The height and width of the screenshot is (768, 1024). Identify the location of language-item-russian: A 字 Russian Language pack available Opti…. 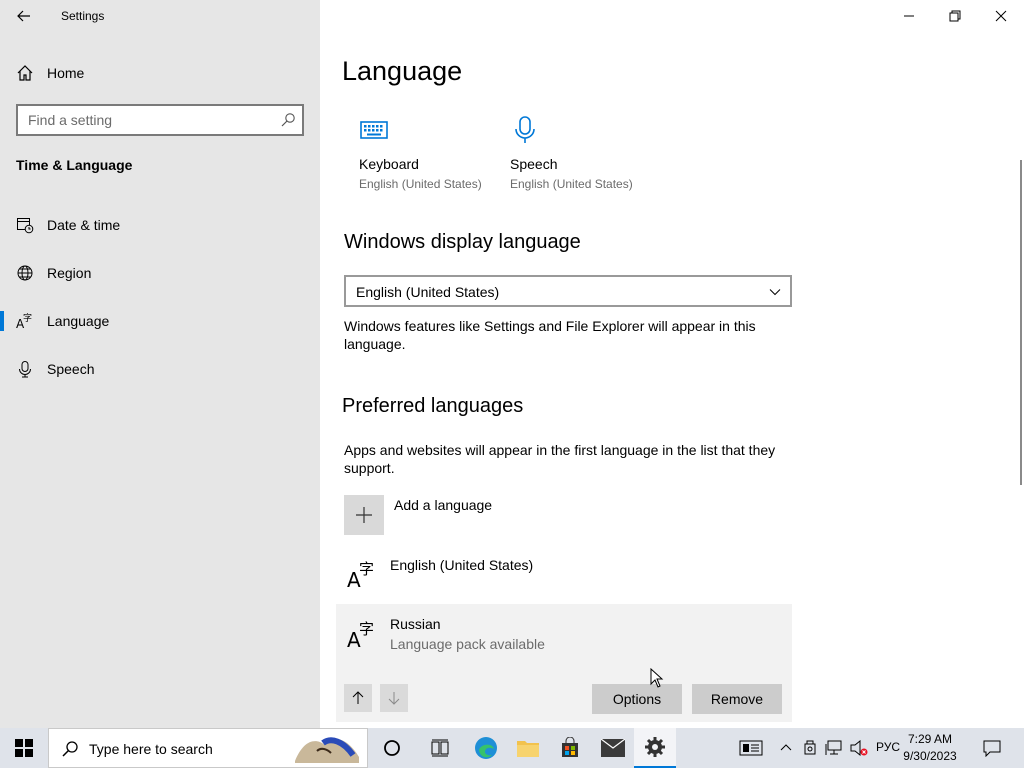
(564, 663).